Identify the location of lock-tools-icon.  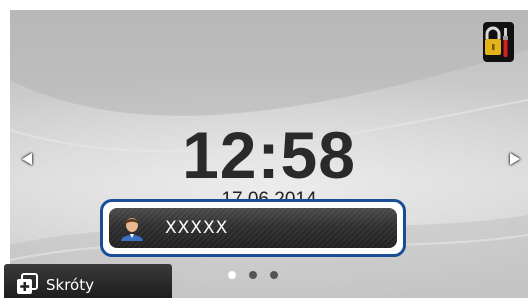
(496, 41).